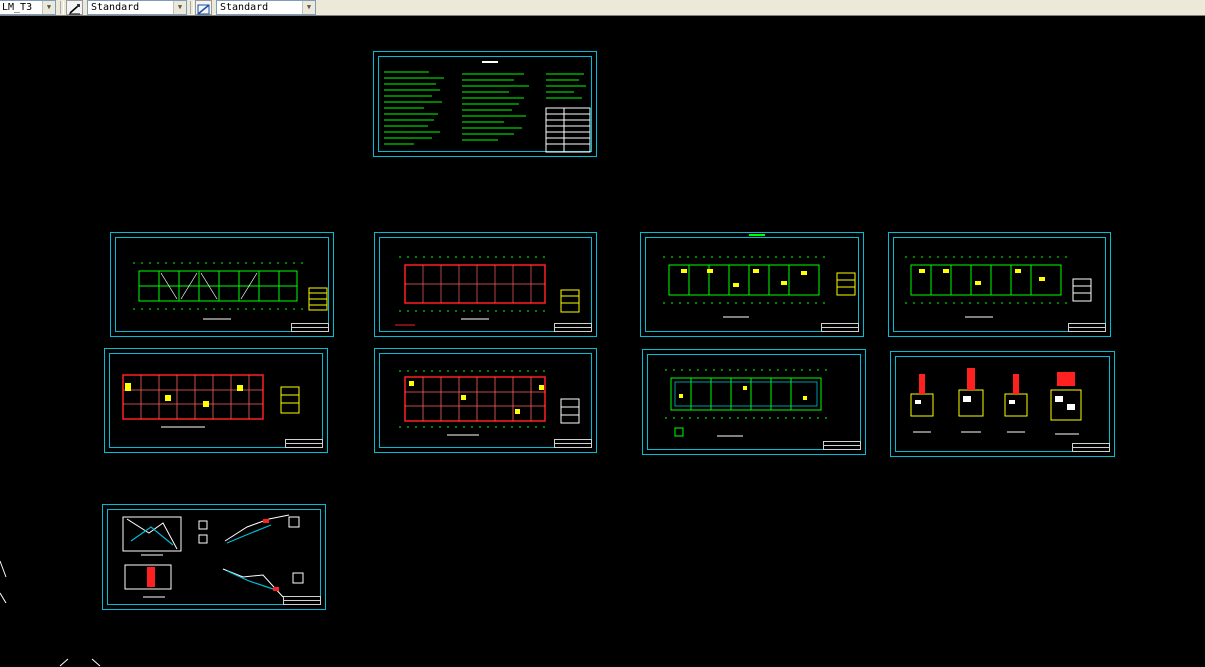 The image size is (1205, 667). Describe the element at coordinates (1002, 404) in the screenshot. I see `sheet-column-details` at that location.